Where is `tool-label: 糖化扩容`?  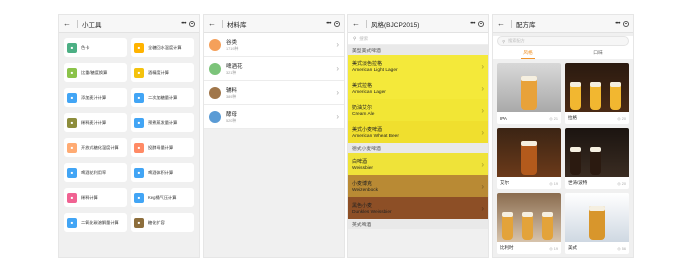
tool-label: 糖化扩容 is located at coordinates (156, 222).